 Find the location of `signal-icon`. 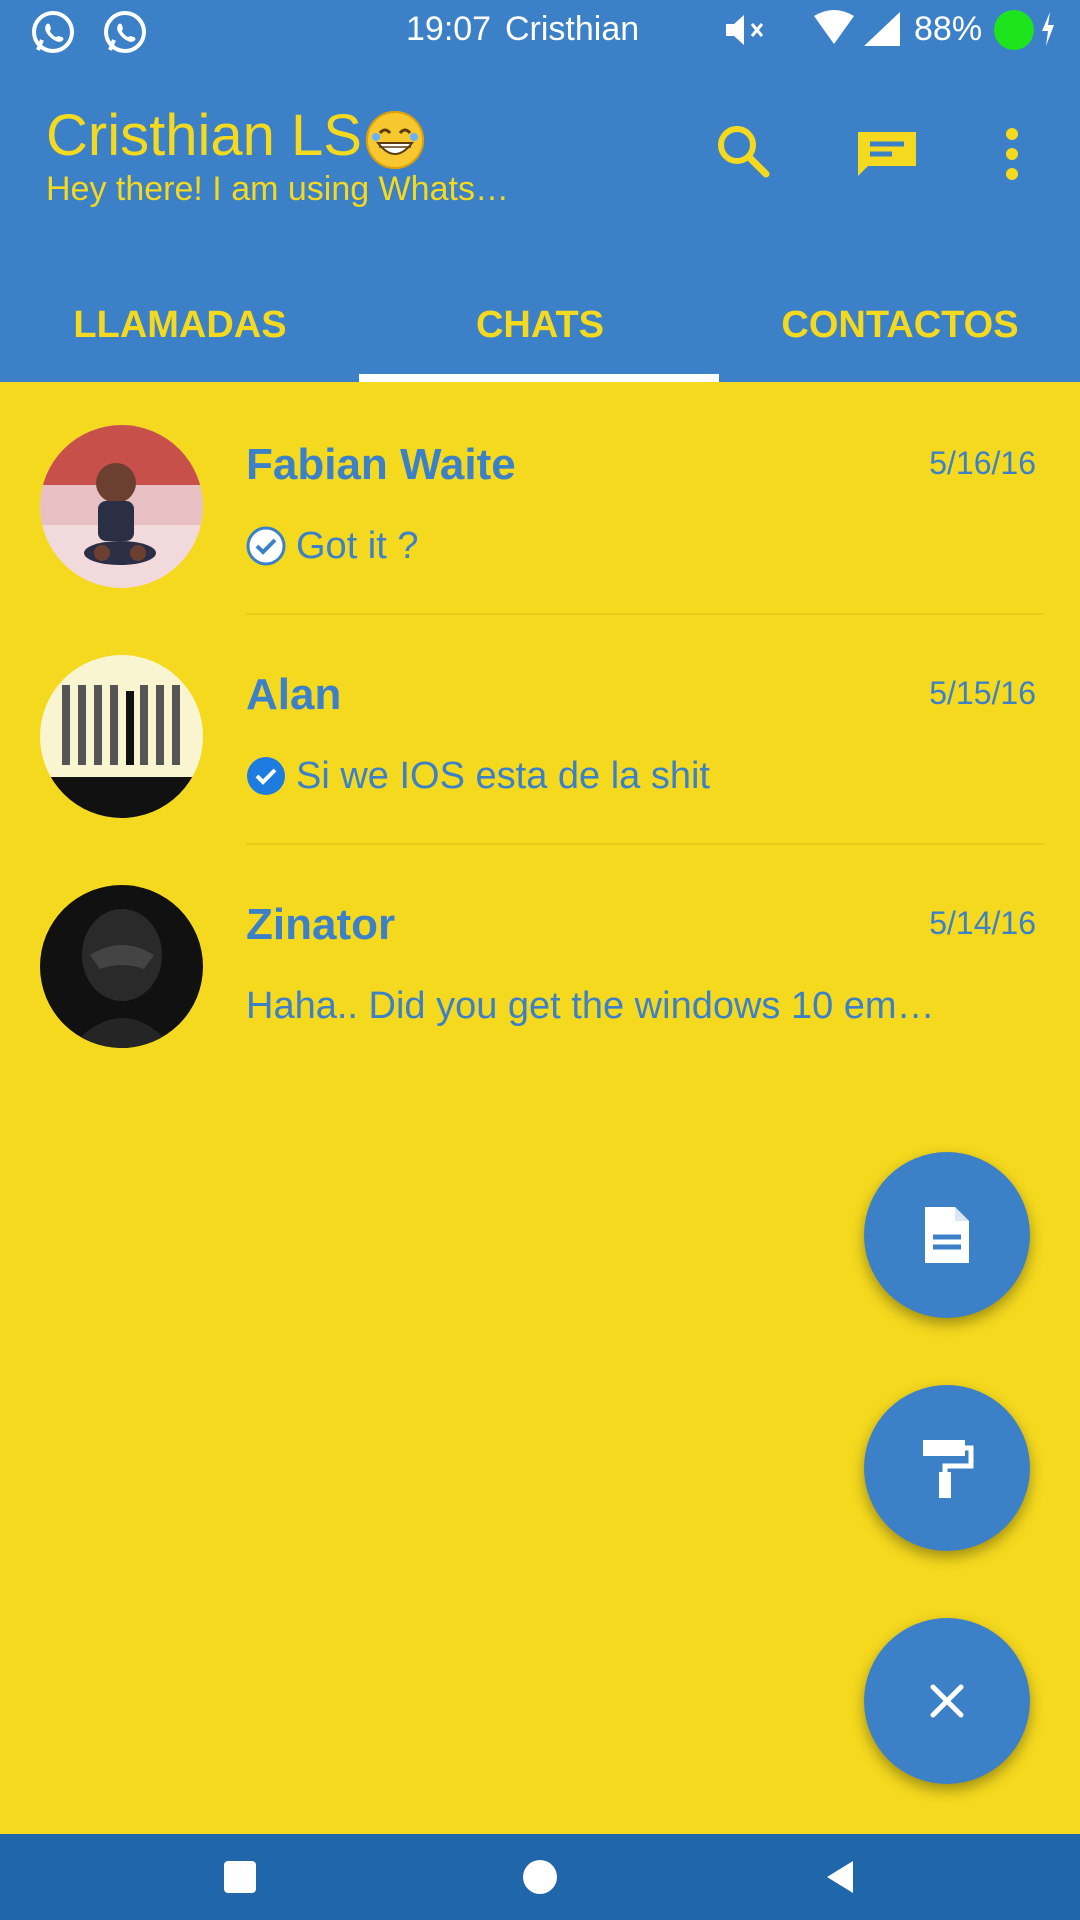

signal-icon is located at coordinates (882, 29).